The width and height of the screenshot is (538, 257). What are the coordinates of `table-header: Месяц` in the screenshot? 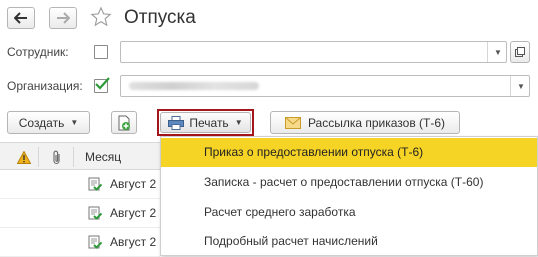 It's located at (80, 156).